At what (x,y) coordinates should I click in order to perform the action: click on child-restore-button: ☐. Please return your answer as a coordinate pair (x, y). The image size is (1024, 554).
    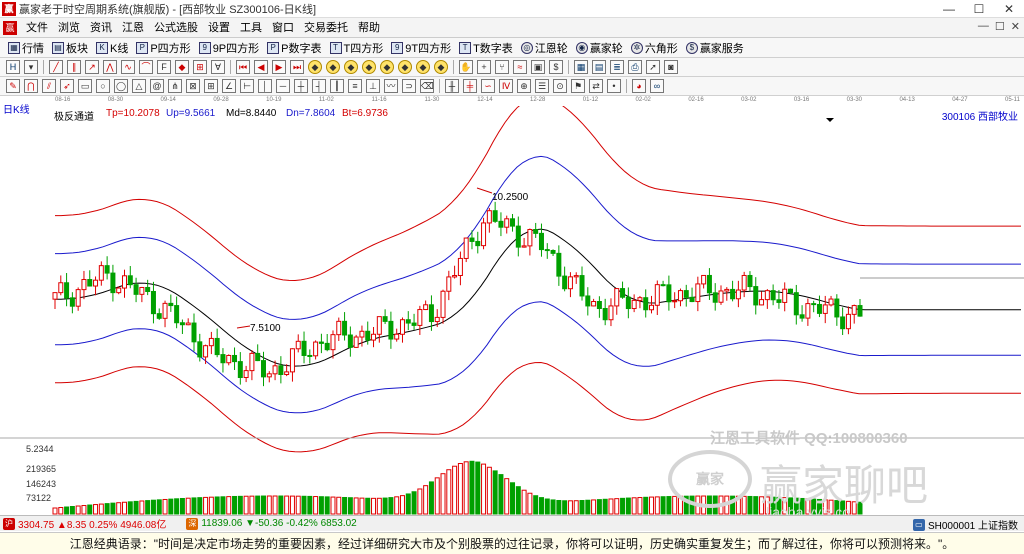
    Looking at the image, I should click on (1000, 26).